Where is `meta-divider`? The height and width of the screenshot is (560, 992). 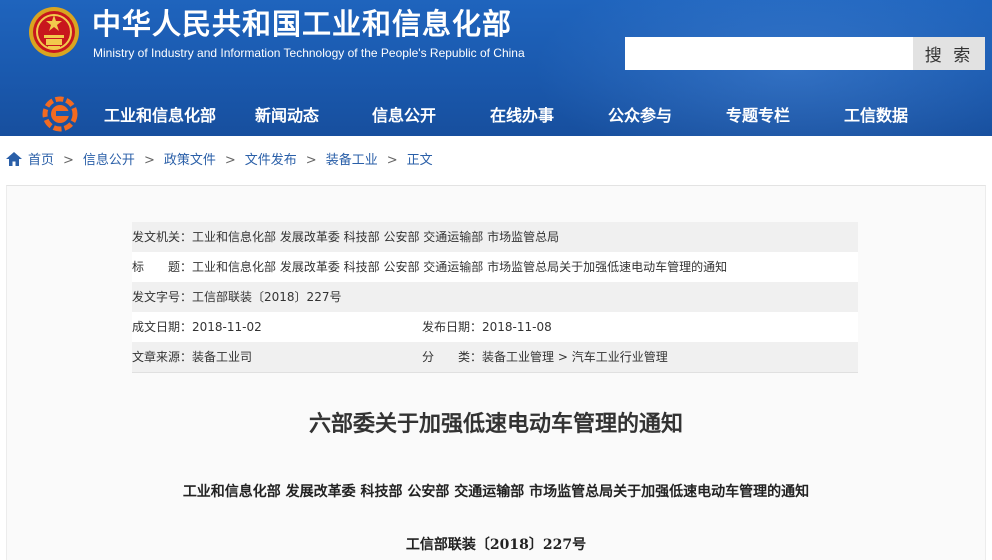 meta-divider is located at coordinates (495, 372).